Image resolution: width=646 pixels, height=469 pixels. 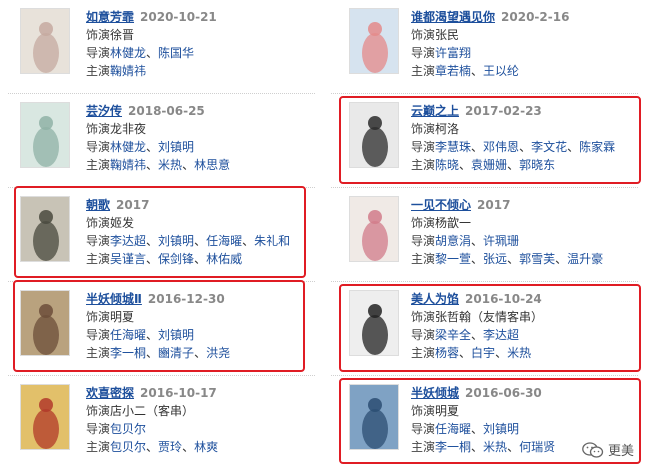 I want to click on movie-title-link: 芸汐传, so click(x=104, y=111).